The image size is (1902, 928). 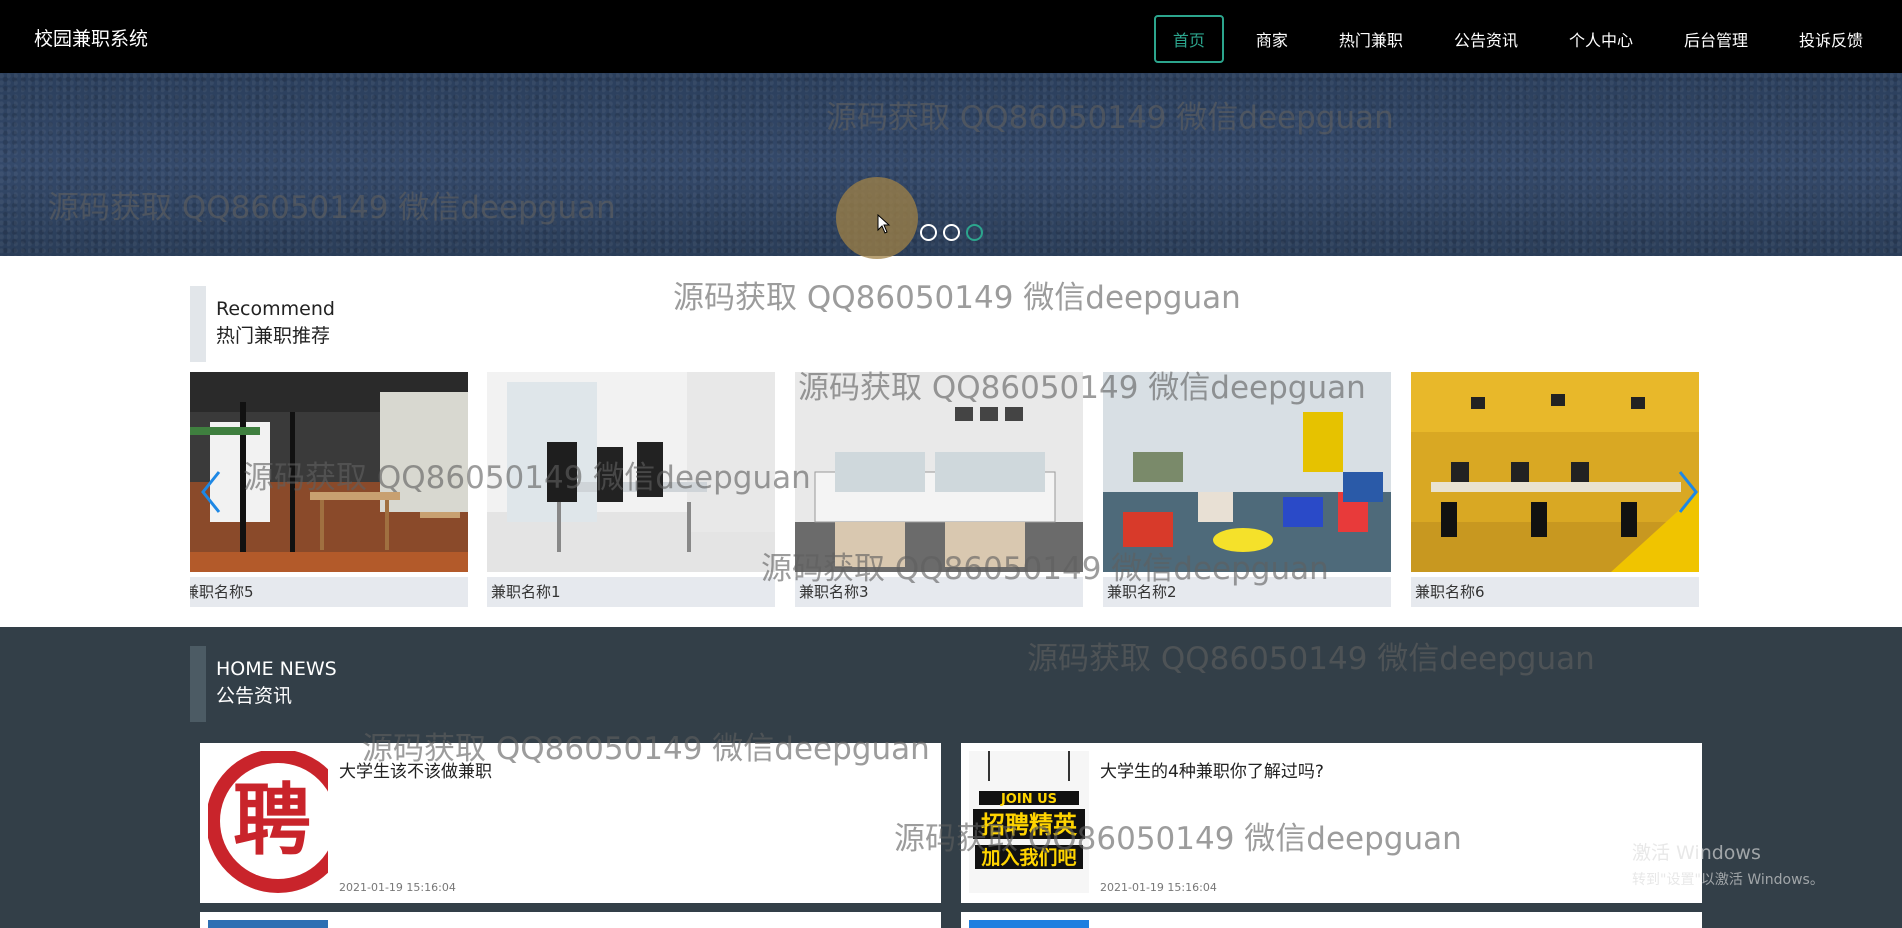 I want to click on join-us-slogan: 招聘精英, so click(x=1029, y=825).